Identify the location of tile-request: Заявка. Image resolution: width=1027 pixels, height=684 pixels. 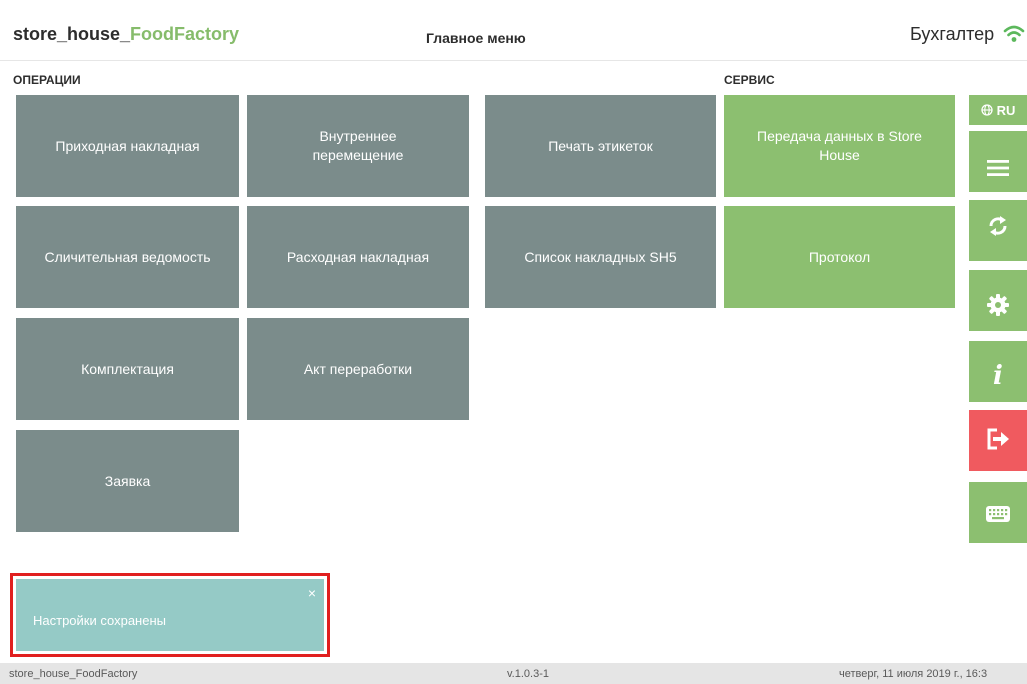
(127, 481).